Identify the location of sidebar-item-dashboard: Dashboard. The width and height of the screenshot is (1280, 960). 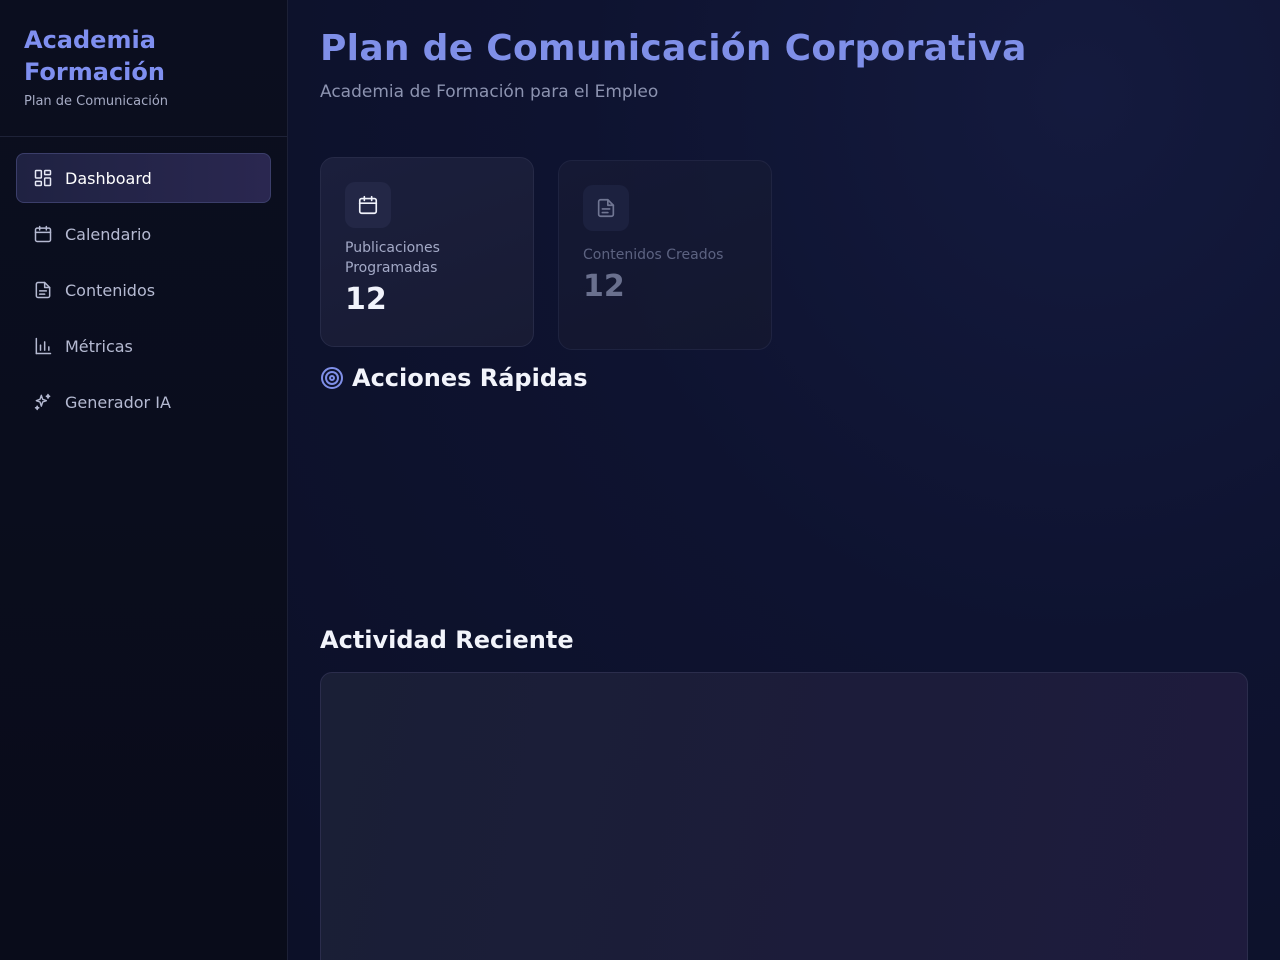
(143, 178).